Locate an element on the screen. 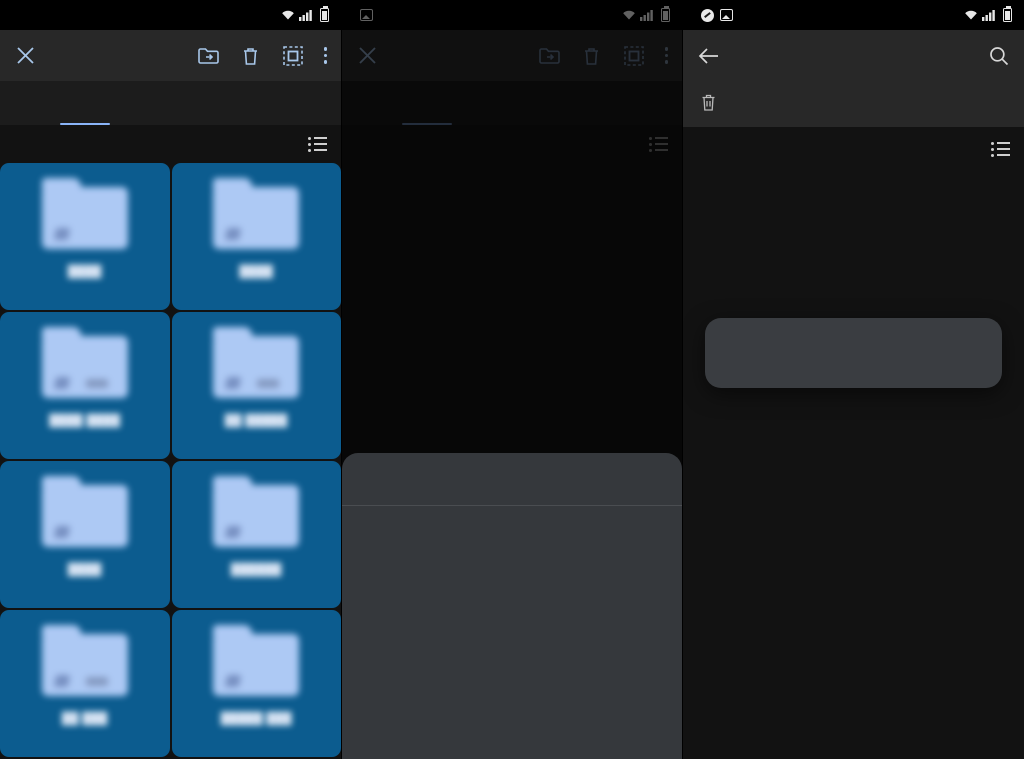  folder-name: ██ █████ is located at coordinates (256, 421).